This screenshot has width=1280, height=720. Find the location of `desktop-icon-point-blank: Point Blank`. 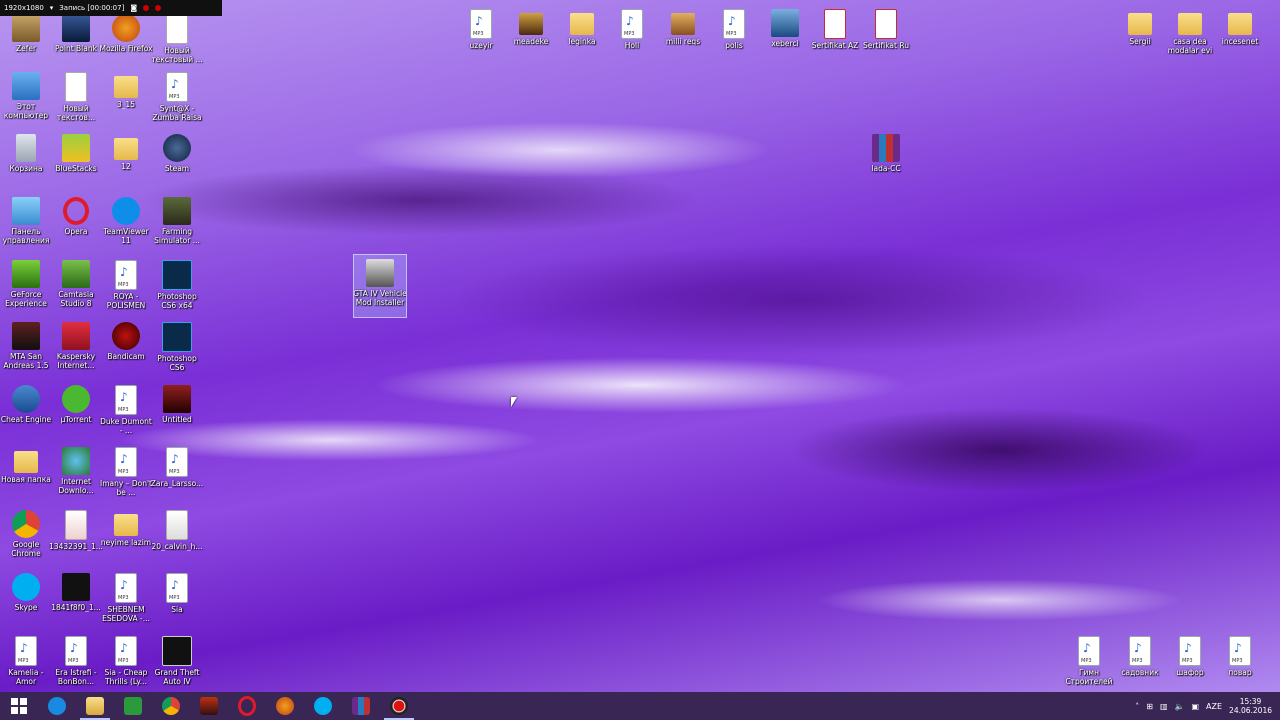

desktop-icon-point-blank: Point Blank is located at coordinates (76, 39).